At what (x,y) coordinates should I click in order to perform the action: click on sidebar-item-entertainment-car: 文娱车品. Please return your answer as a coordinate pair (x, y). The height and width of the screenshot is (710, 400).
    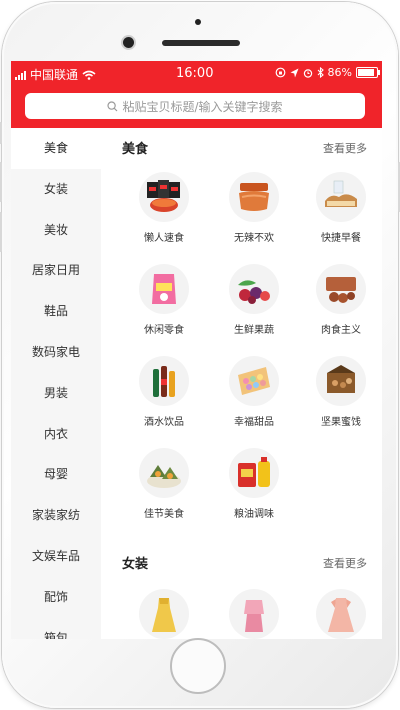
    Looking at the image, I should click on (56, 556).